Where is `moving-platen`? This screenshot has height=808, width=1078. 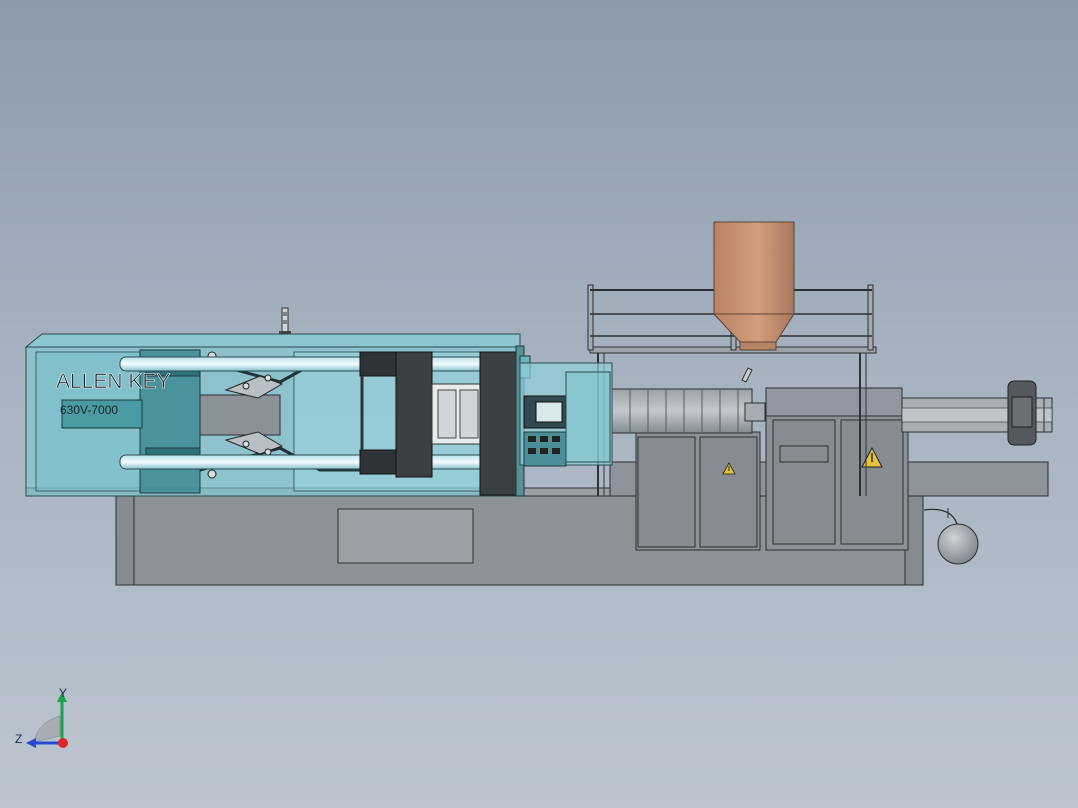 moving-platen is located at coordinates (414, 414).